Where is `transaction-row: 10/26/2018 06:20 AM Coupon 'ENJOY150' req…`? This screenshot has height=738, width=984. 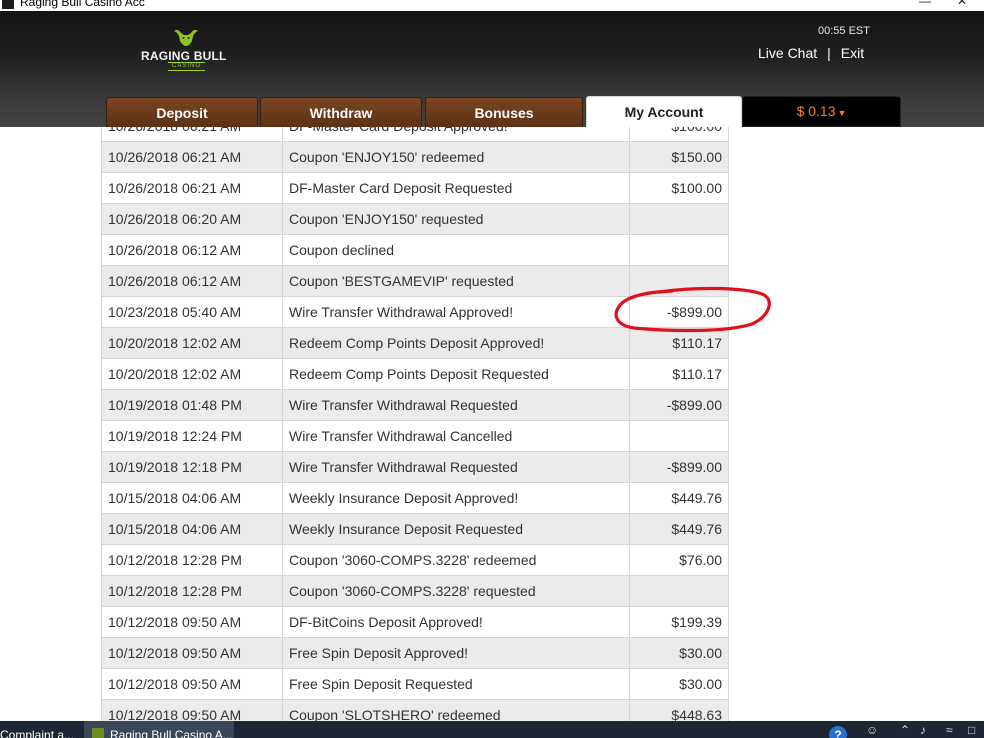
transaction-row: 10/26/2018 06:20 AM Coupon 'ENJOY150' req… is located at coordinates (415, 219).